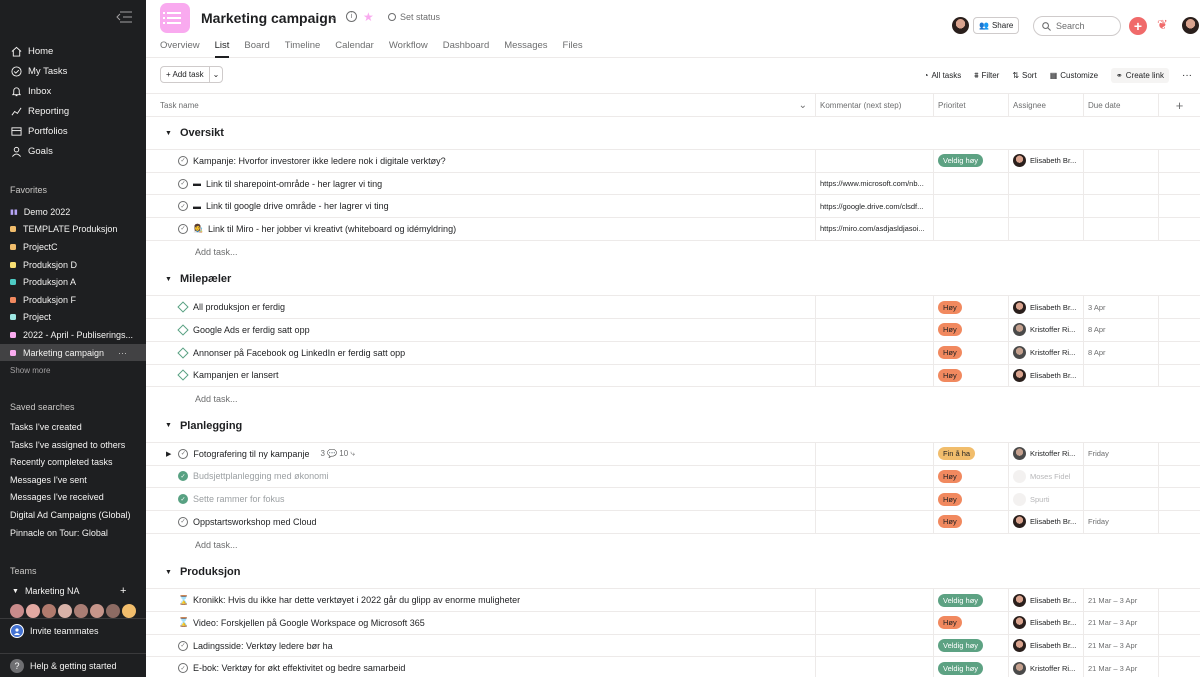  Describe the element at coordinates (1121, 521) in the screenshot. I see `due-date-cell: Friday` at that location.